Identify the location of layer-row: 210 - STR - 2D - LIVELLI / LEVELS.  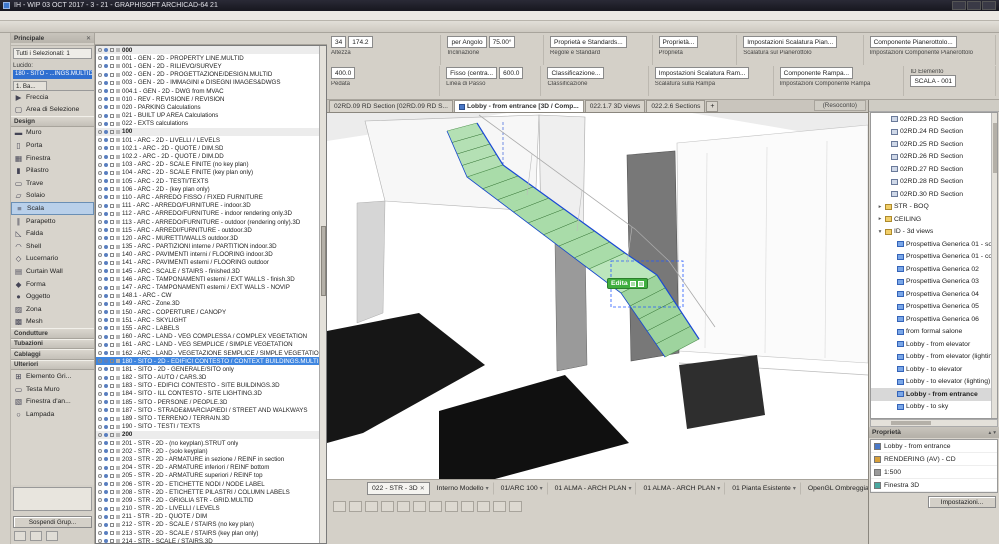
(211, 509).